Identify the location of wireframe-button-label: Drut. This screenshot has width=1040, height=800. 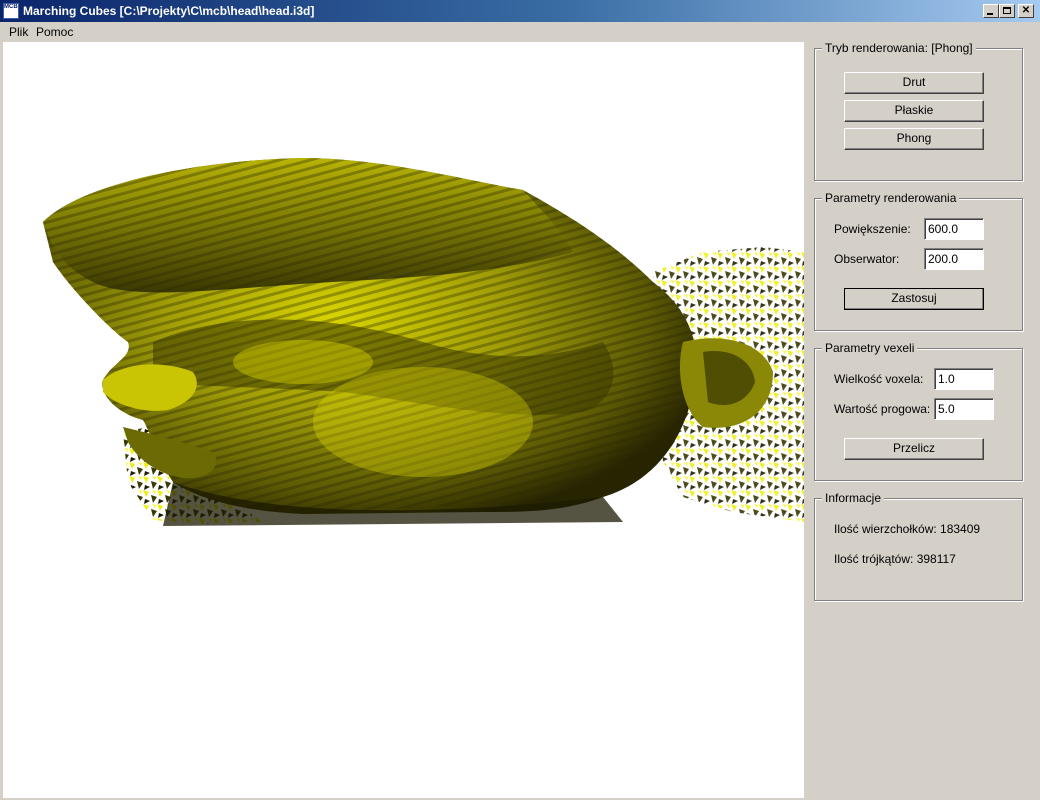
(914, 82).